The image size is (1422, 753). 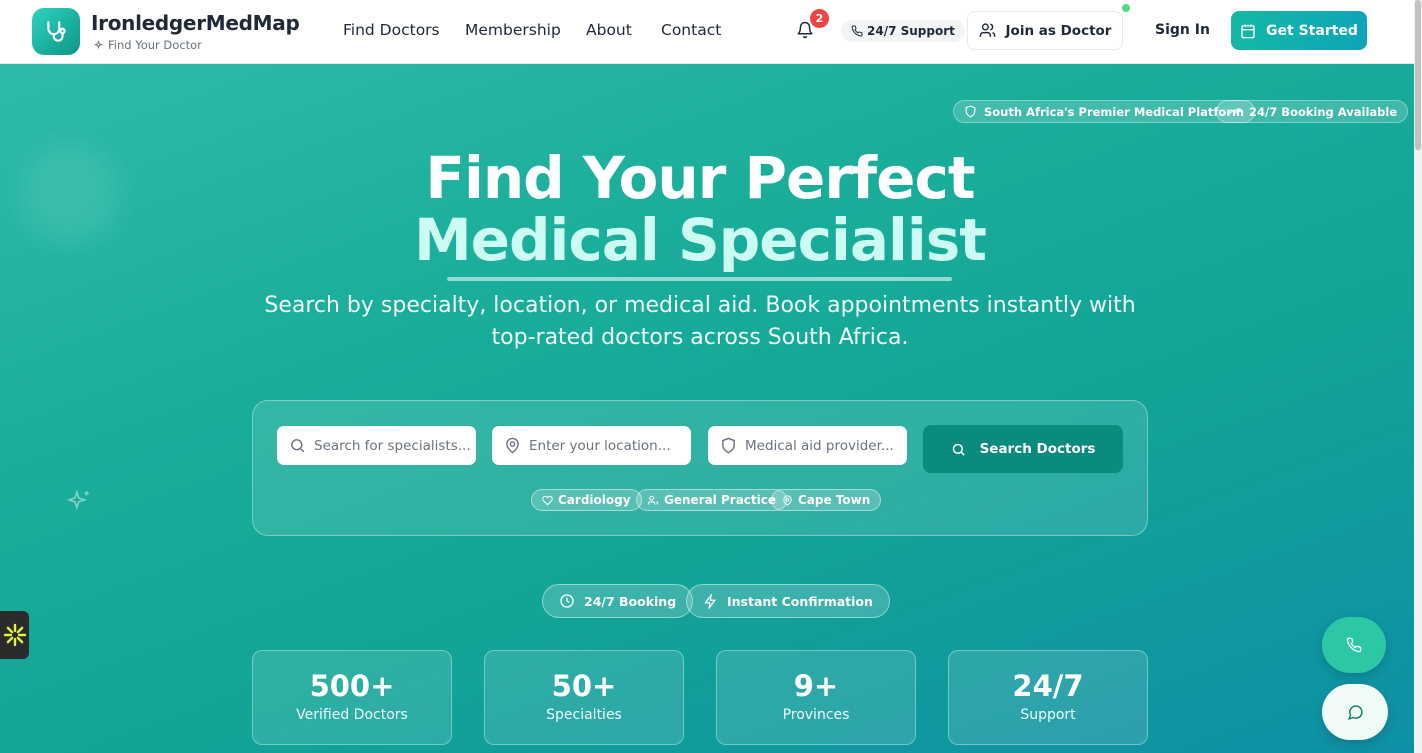 What do you see at coordinates (584, 715) in the screenshot?
I see `stat-label: Specialties` at bounding box center [584, 715].